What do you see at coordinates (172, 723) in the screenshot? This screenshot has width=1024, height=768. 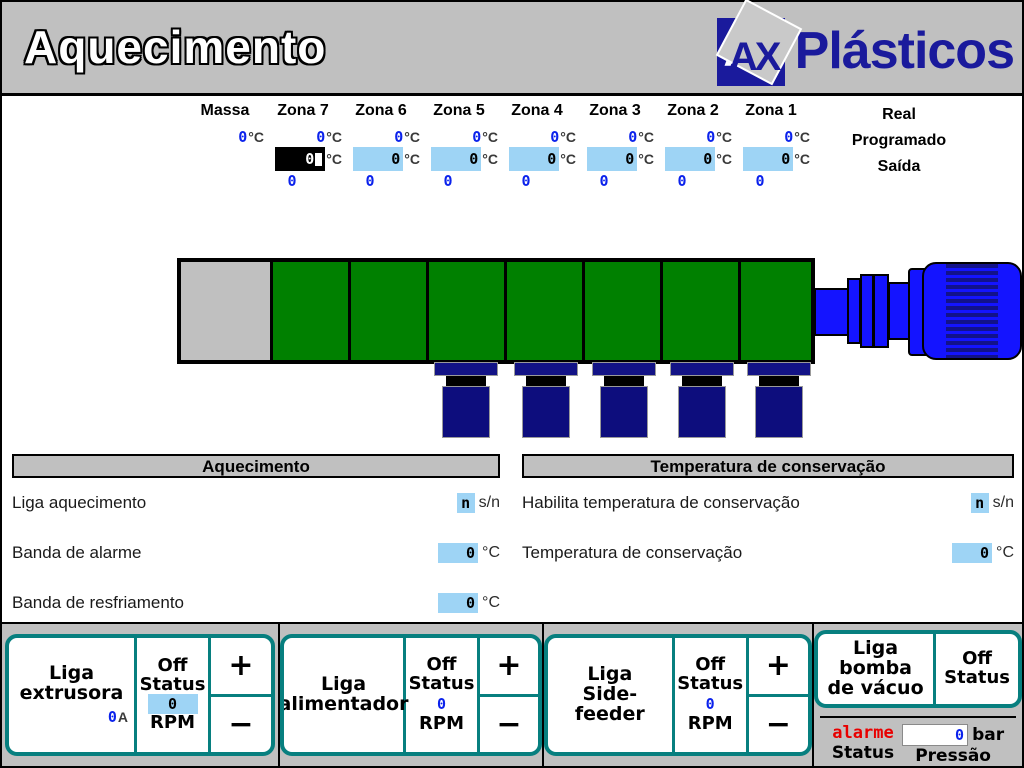 I see `rpm-label-extrusora: RPM` at bounding box center [172, 723].